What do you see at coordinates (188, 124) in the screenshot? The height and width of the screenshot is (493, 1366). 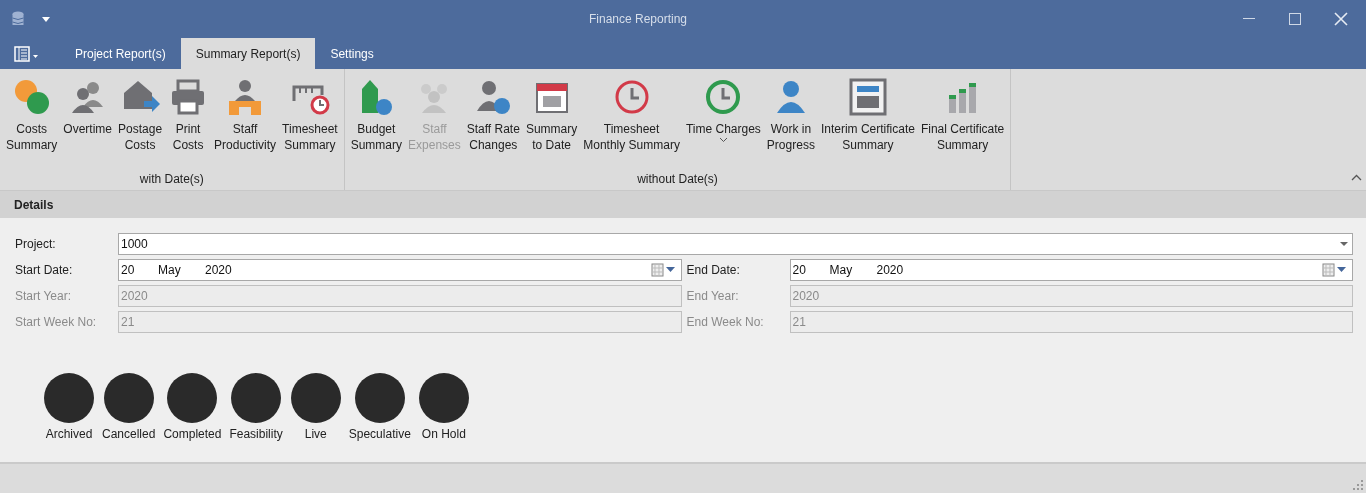 I see `ribbon-button: Print Costs` at bounding box center [188, 124].